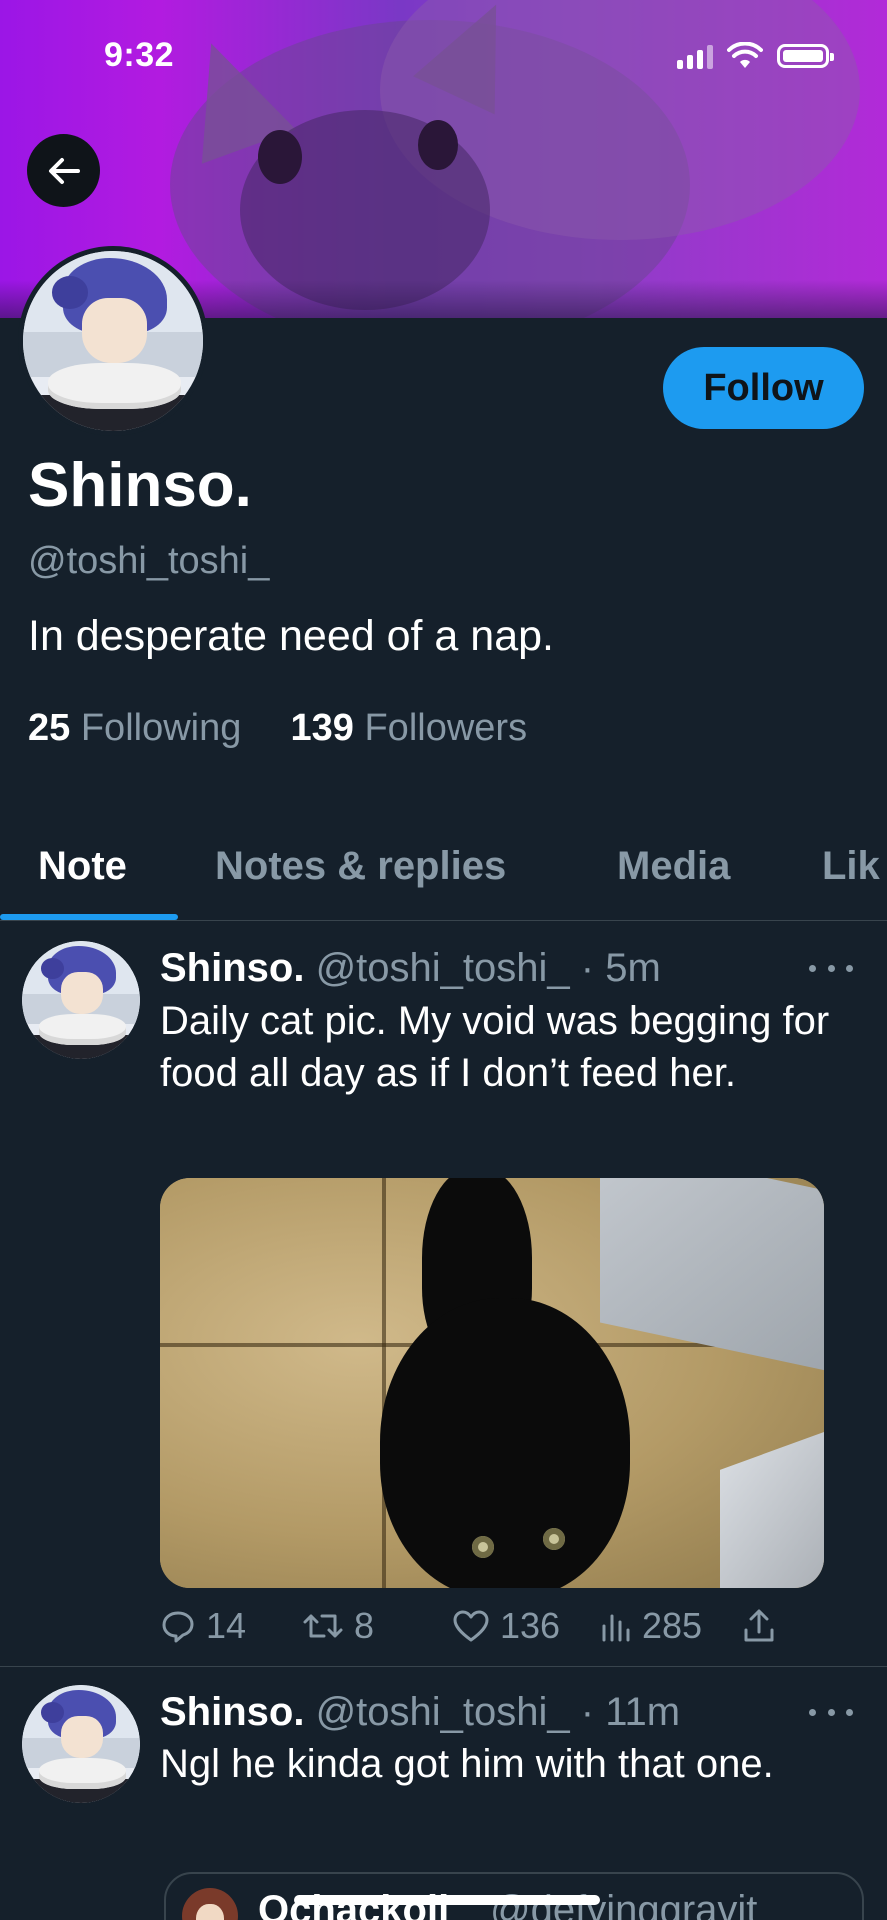  I want to click on followers-link: 139 Followers, so click(409, 728).